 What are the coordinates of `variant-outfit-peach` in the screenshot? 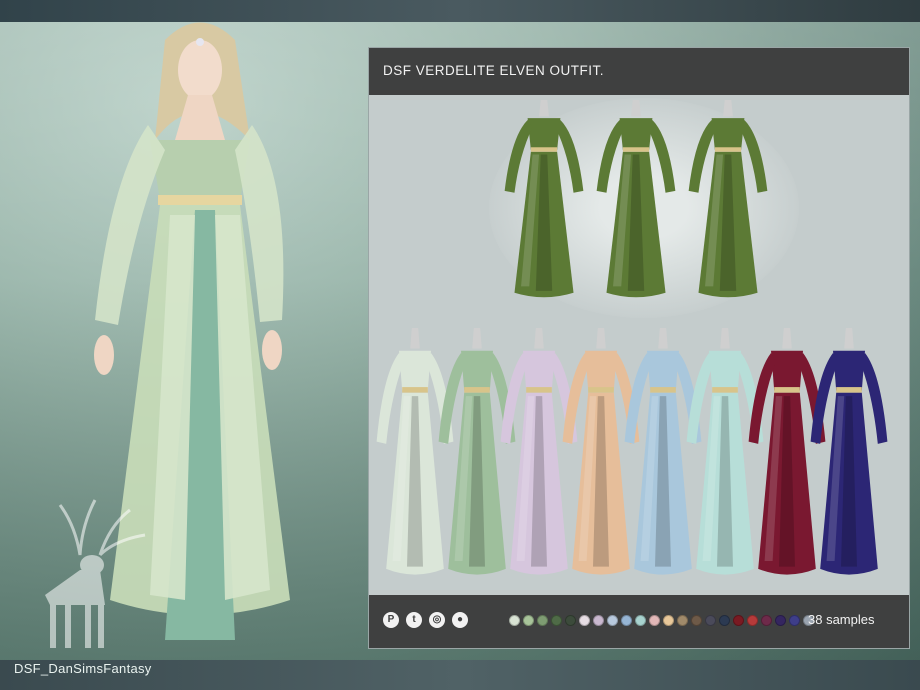 It's located at (601, 451).